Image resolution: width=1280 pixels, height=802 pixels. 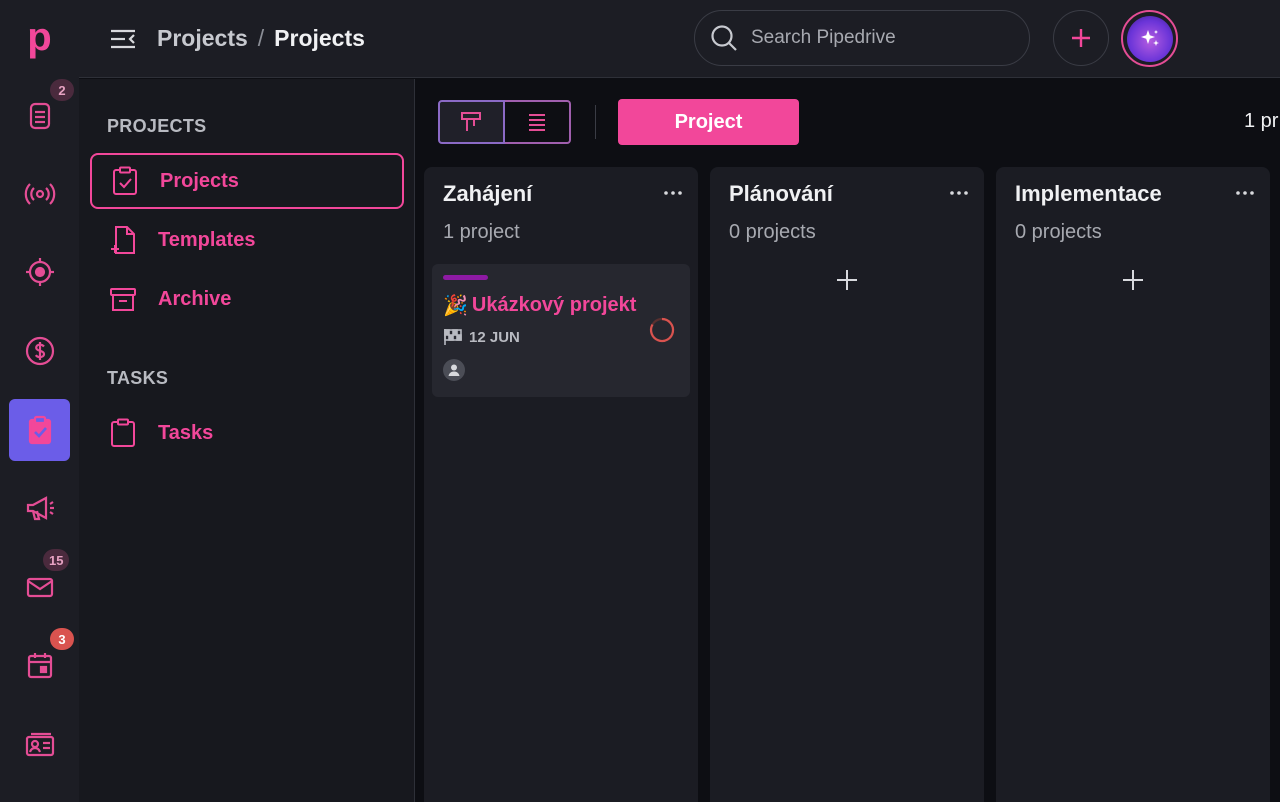 What do you see at coordinates (561, 330) in the screenshot?
I see `project-card: 🎉 Ukázkový projekt 12 JUN` at bounding box center [561, 330].